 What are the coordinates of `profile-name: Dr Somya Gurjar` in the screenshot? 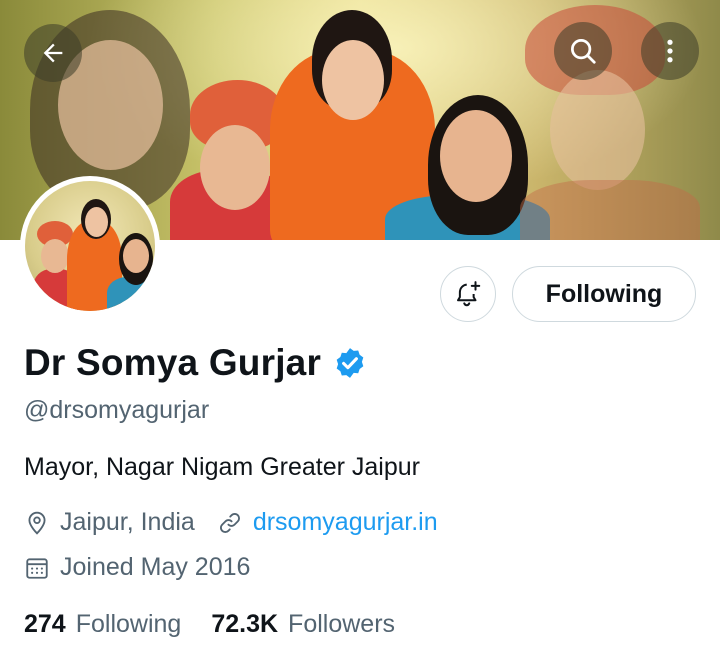 It's located at (173, 362).